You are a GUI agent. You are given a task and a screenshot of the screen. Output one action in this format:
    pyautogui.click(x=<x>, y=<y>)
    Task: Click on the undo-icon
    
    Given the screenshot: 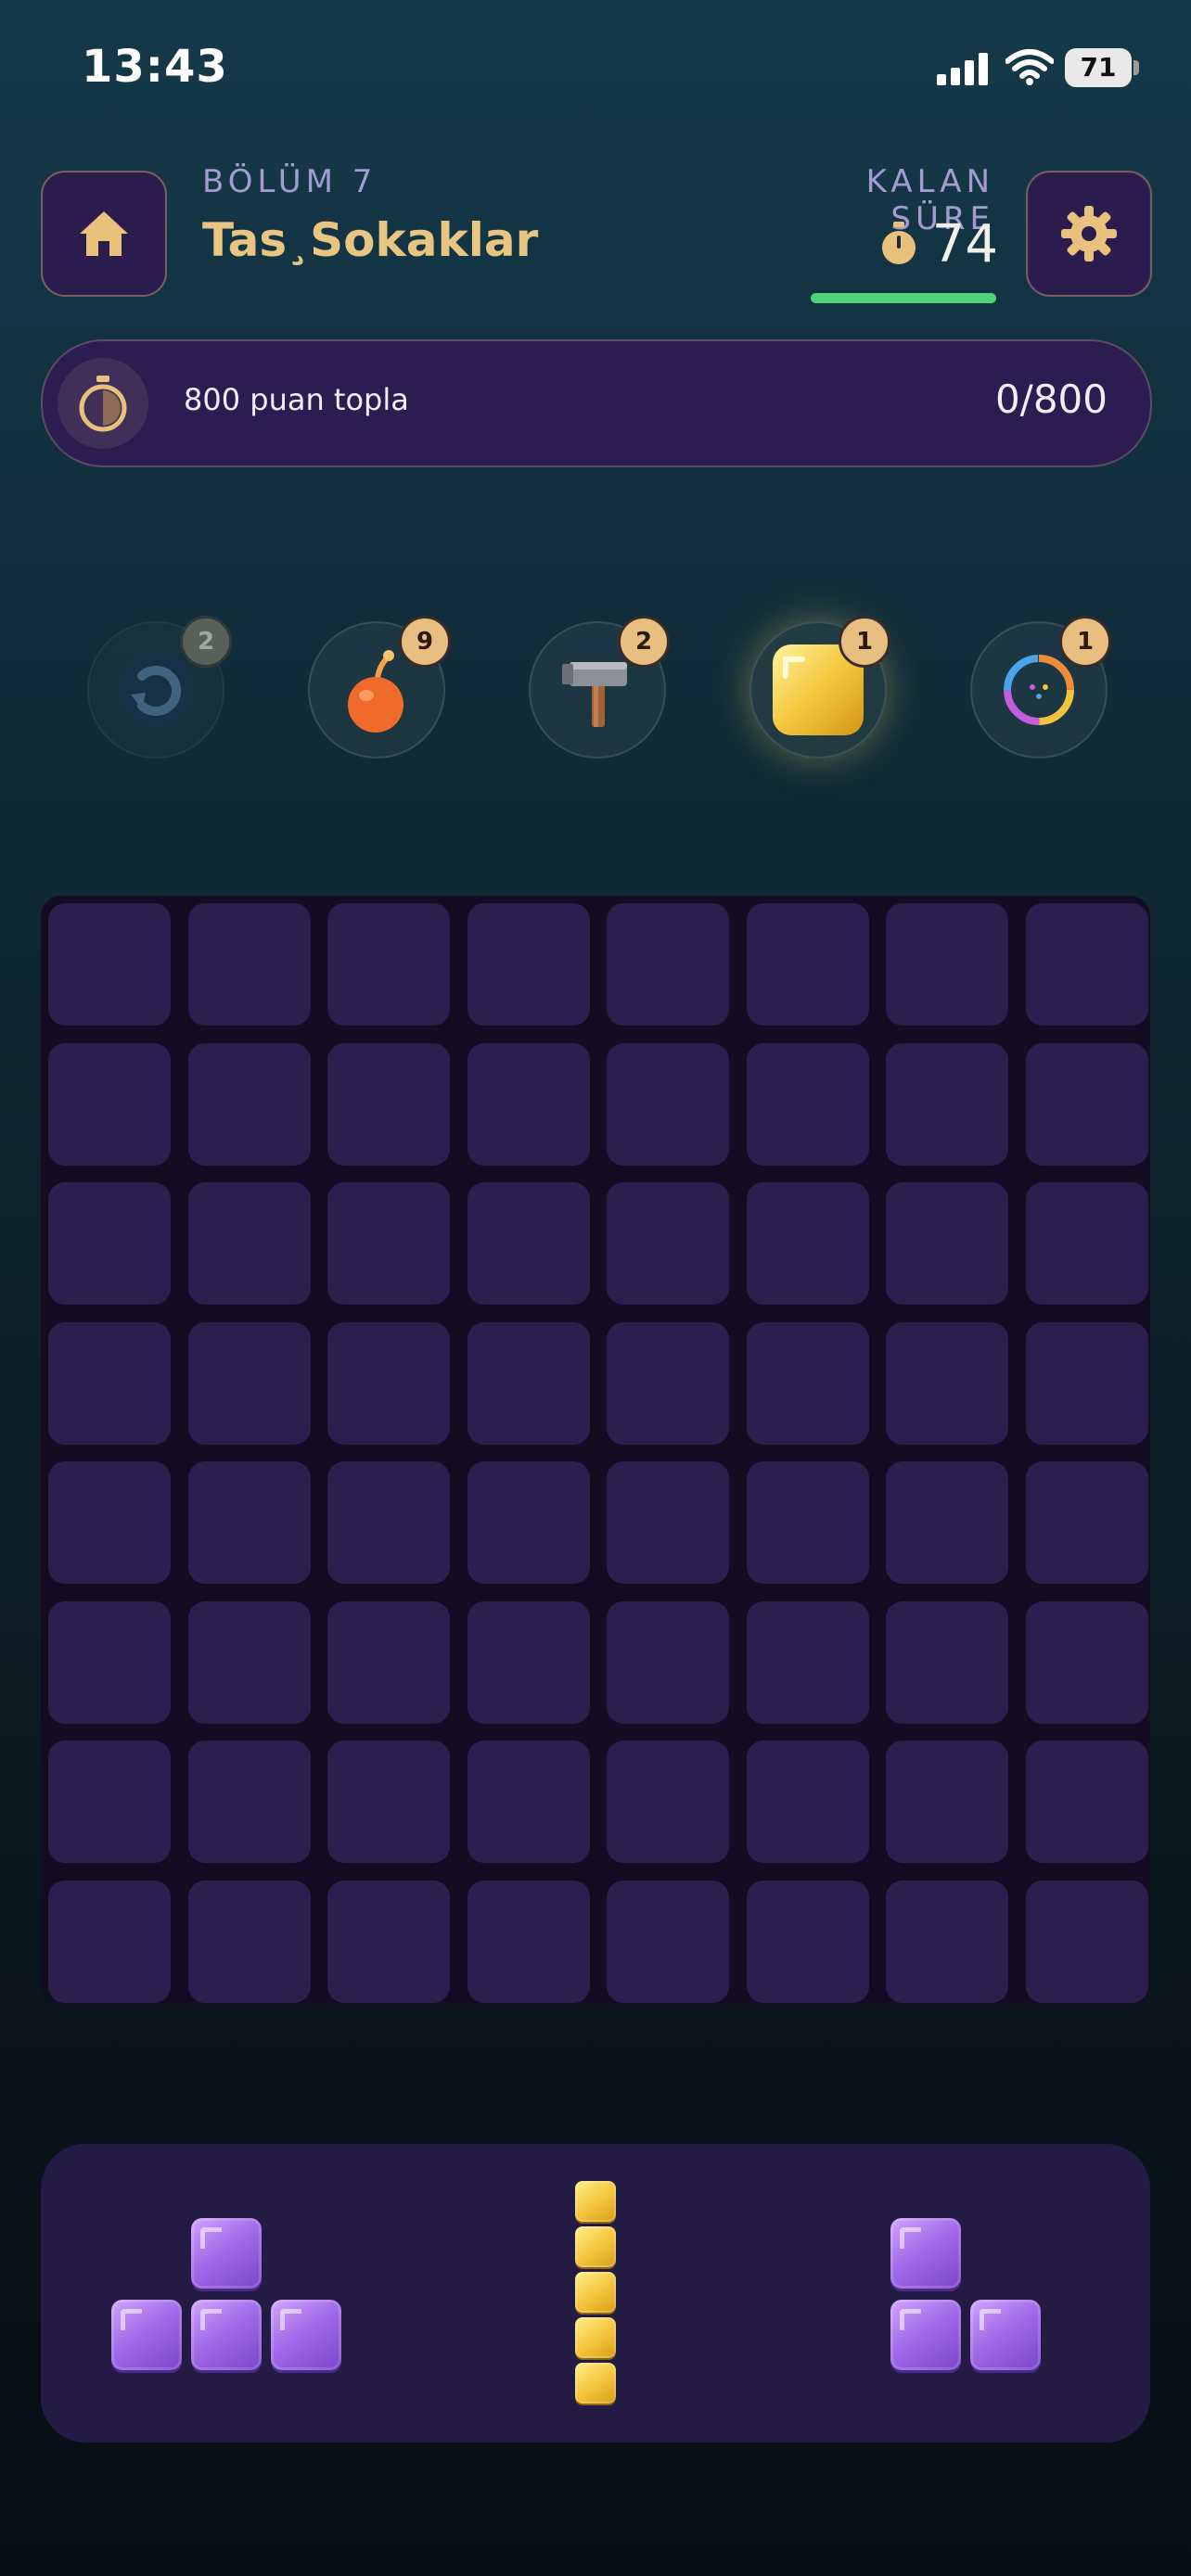 What is the action you would take?
    pyautogui.click(x=156, y=690)
    